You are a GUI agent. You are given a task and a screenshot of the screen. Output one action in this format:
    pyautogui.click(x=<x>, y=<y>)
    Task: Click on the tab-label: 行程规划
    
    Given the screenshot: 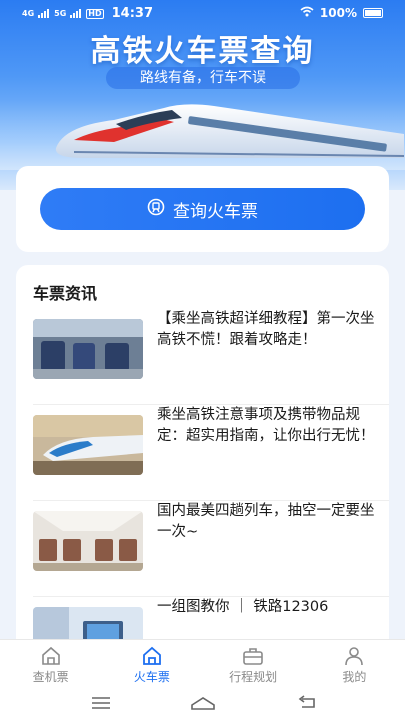 What is the action you would take?
    pyautogui.click(x=253, y=677)
    